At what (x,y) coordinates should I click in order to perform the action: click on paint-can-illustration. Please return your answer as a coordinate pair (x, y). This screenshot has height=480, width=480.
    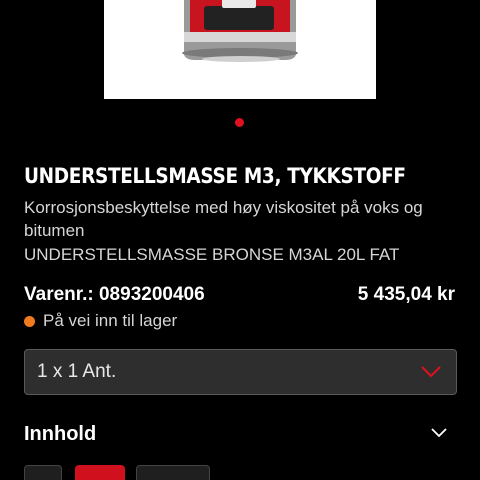
    Looking at the image, I should click on (240, 33).